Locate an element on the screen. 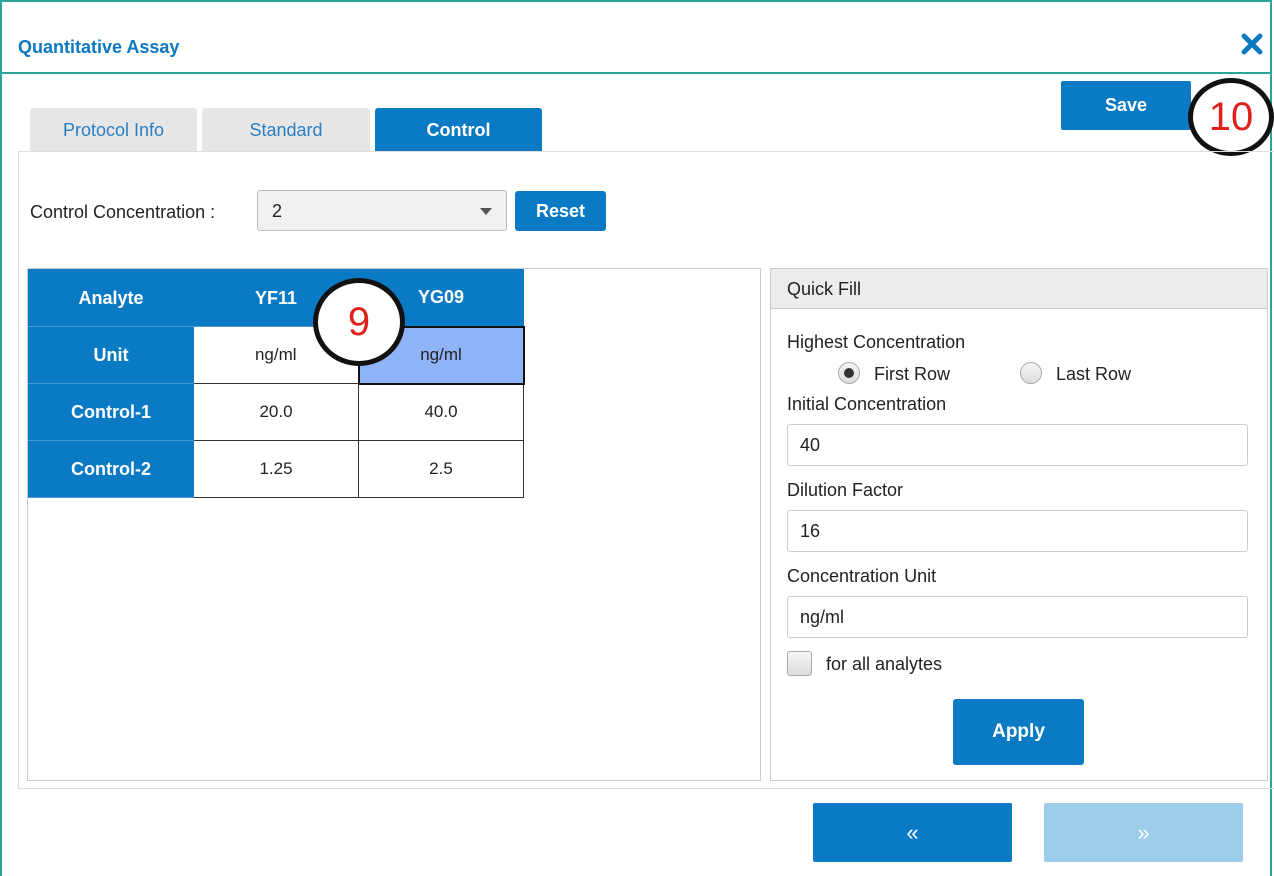  dilution-factor-label: Dilution Factor is located at coordinates (845, 490).